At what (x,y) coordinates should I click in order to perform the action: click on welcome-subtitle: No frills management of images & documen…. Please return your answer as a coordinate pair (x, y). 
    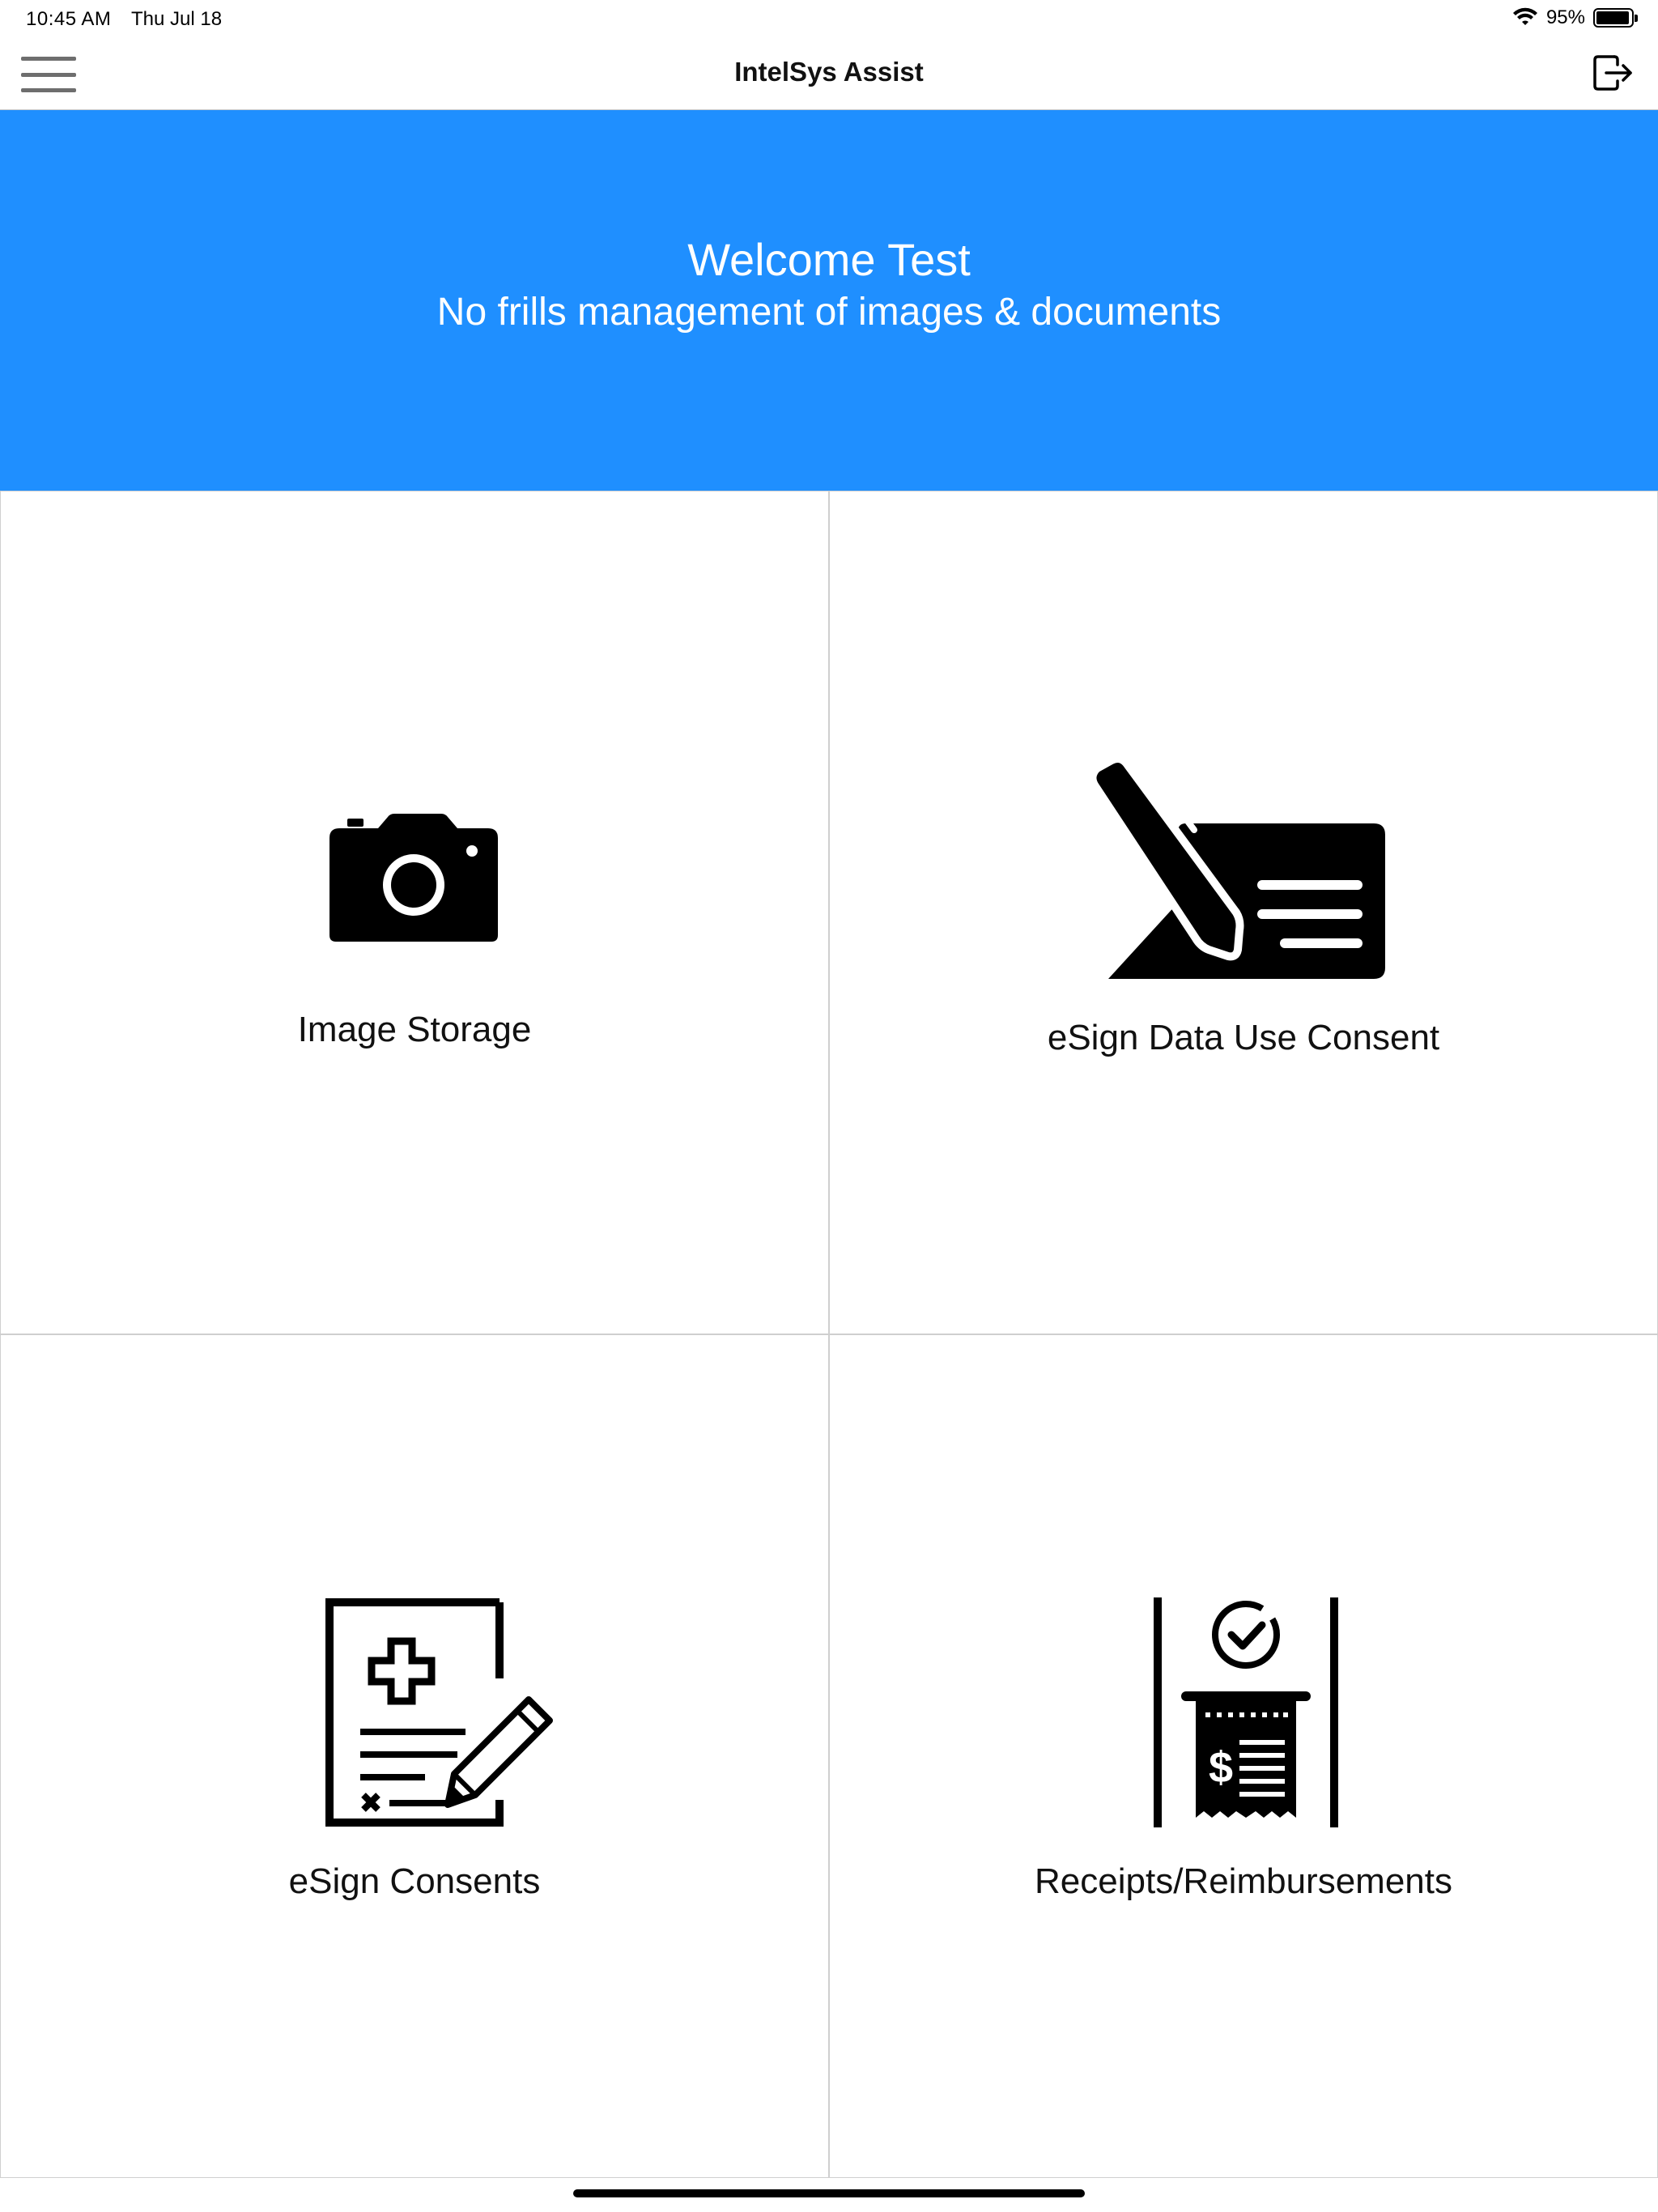
    Looking at the image, I should click on (829, 312).